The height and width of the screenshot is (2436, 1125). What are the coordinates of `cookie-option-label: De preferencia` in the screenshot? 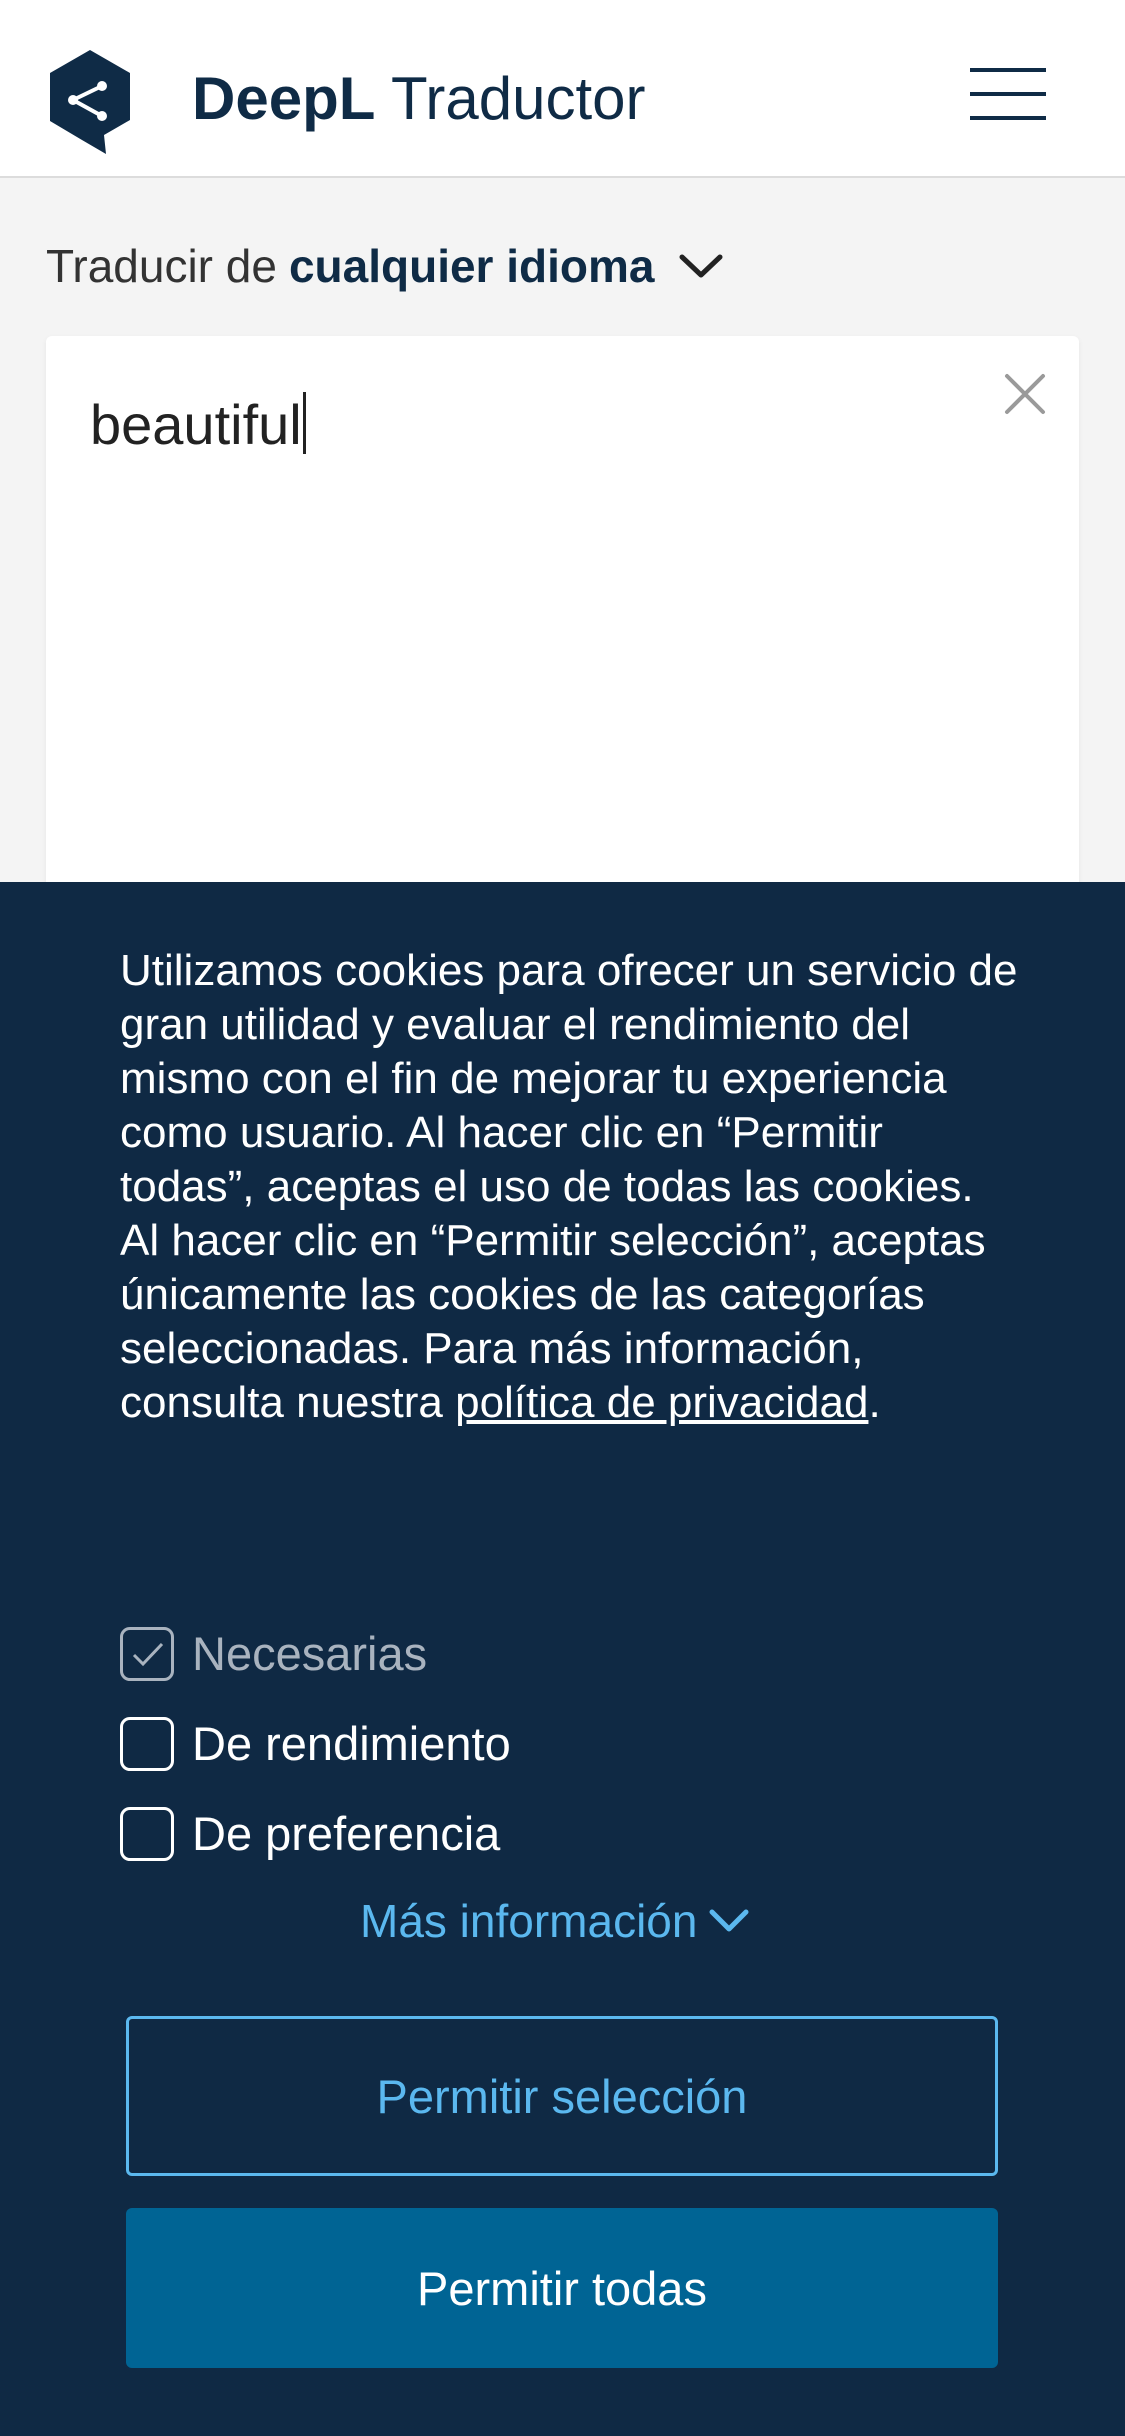 It's located at (346, 1833).